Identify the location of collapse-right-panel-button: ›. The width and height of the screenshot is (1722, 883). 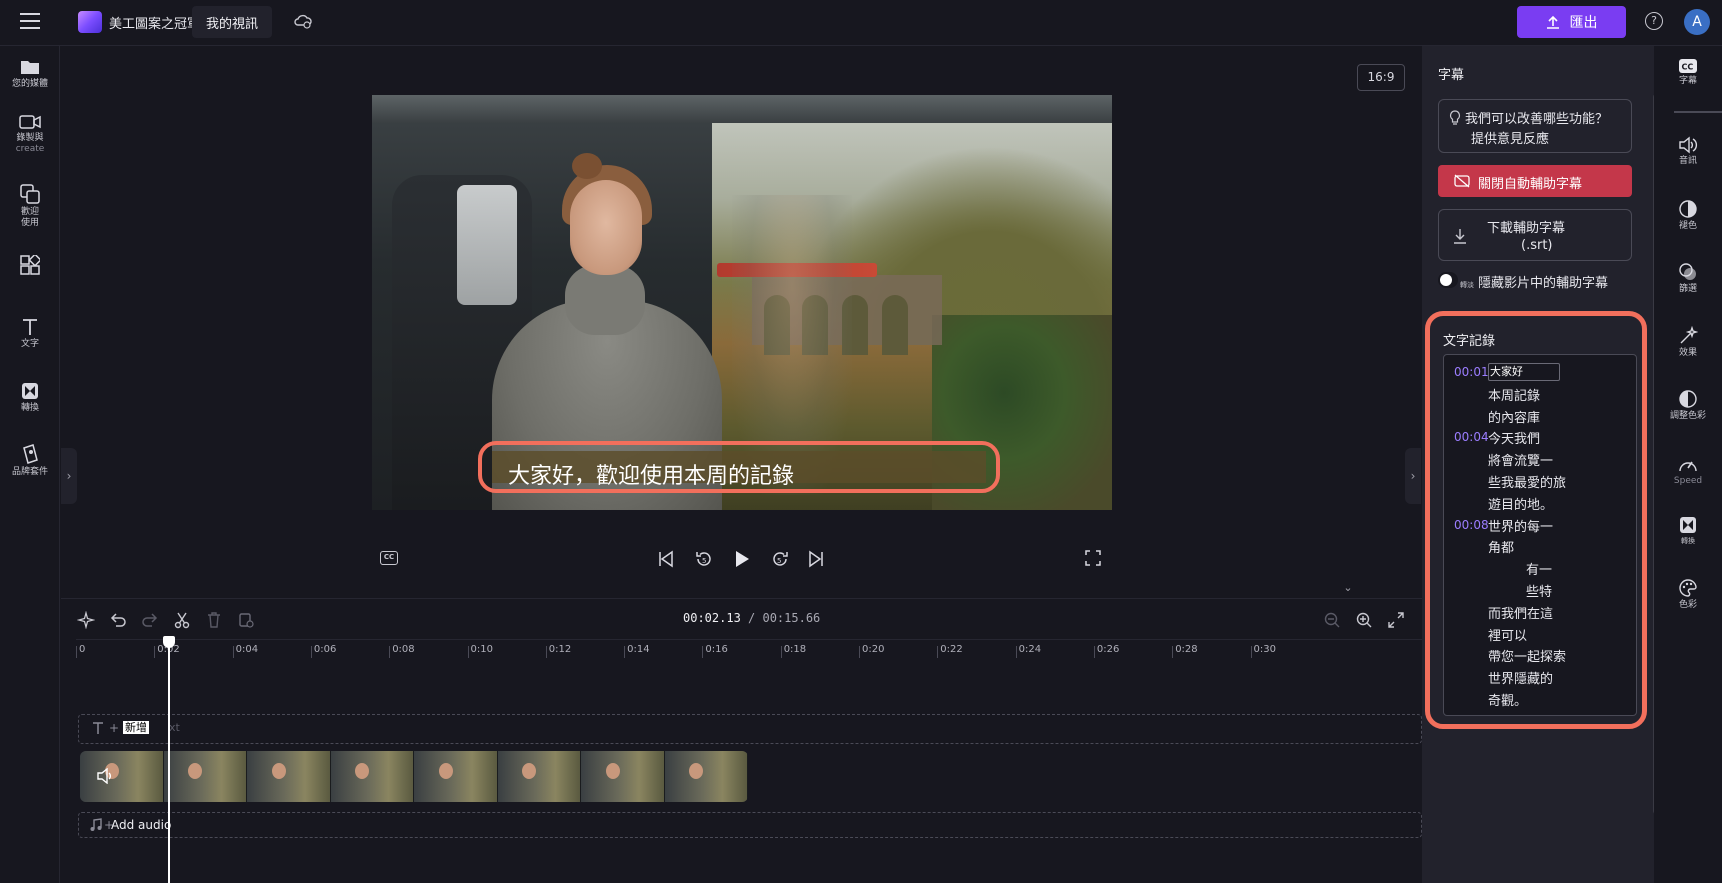
(1413, 476).